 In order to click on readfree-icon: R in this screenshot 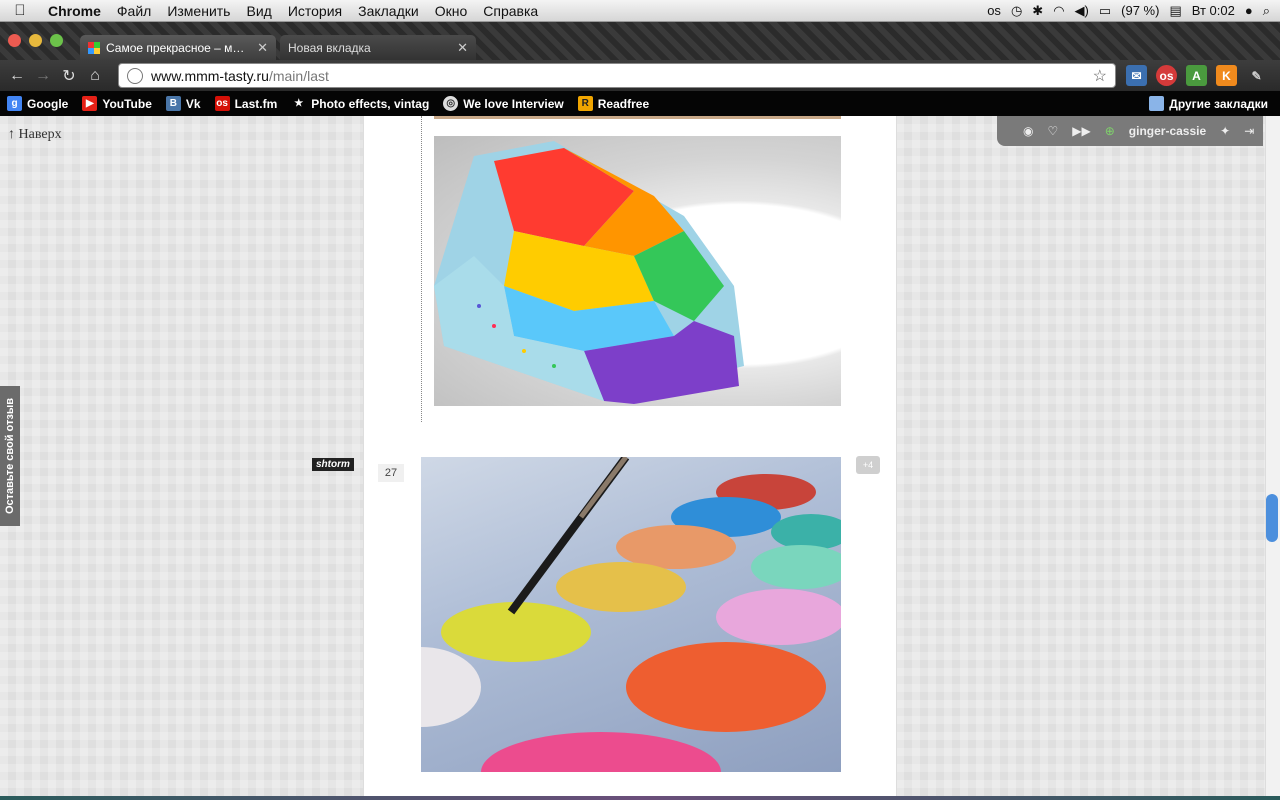, I will do `click(585, 103)`.